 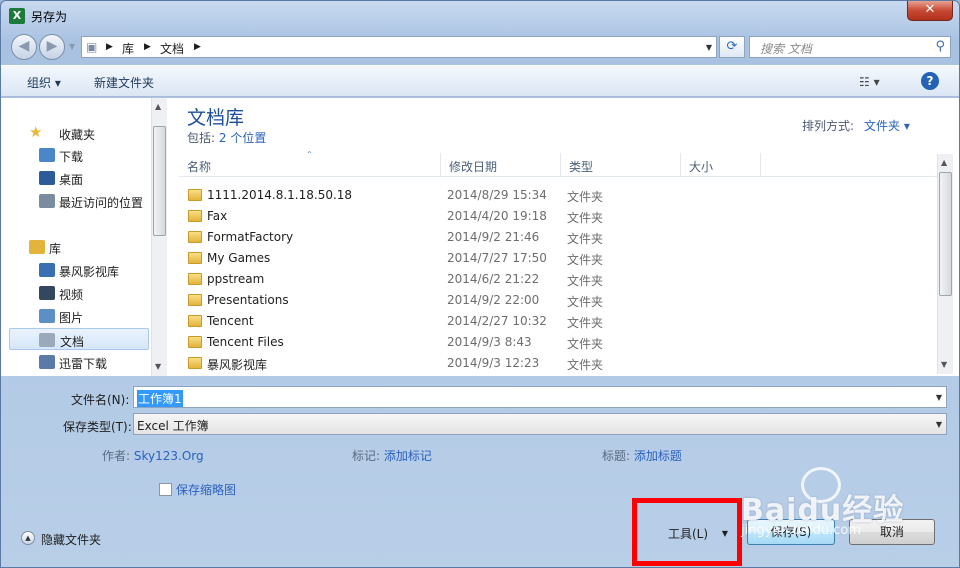 I want to click on column-header: 名称 修改日期 类型 大小, so click(x=559, y=165).